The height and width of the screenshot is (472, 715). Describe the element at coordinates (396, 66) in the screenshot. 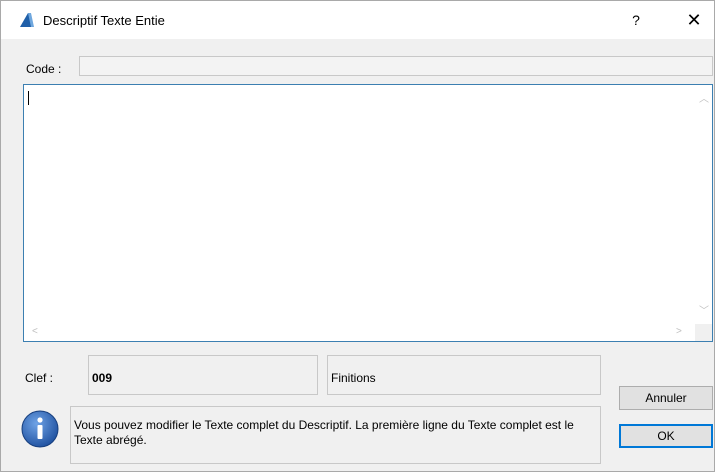

I see `code-field` at that location.